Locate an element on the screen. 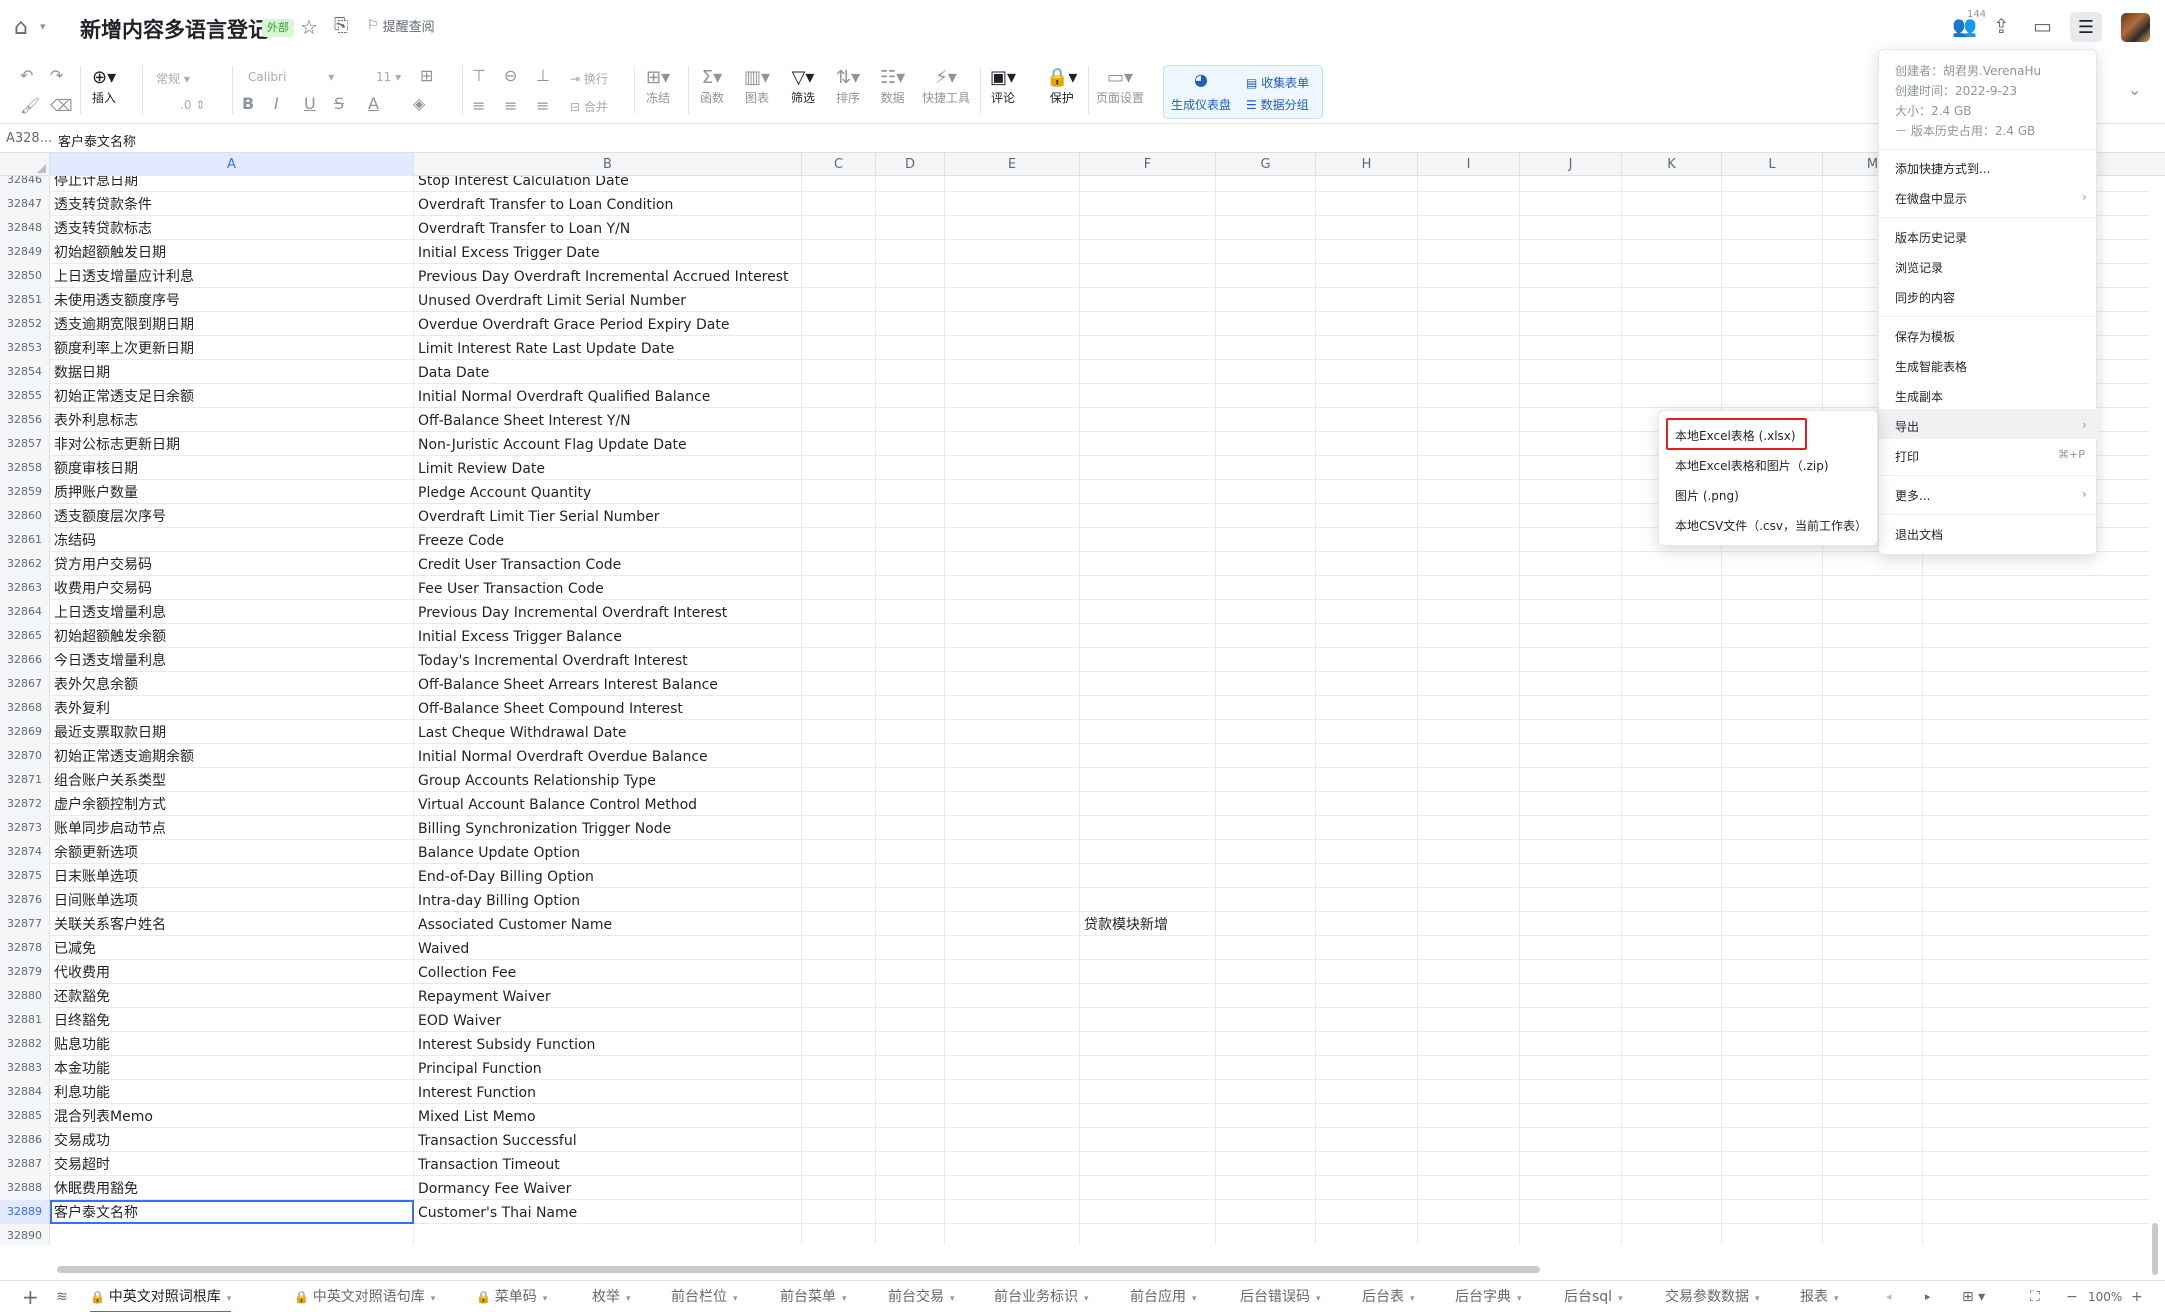 The height and width of the screenshot is (1312, 2165). sheet-tab: 前台业务标识 ▾ is located at coordinates (1041, 1296).